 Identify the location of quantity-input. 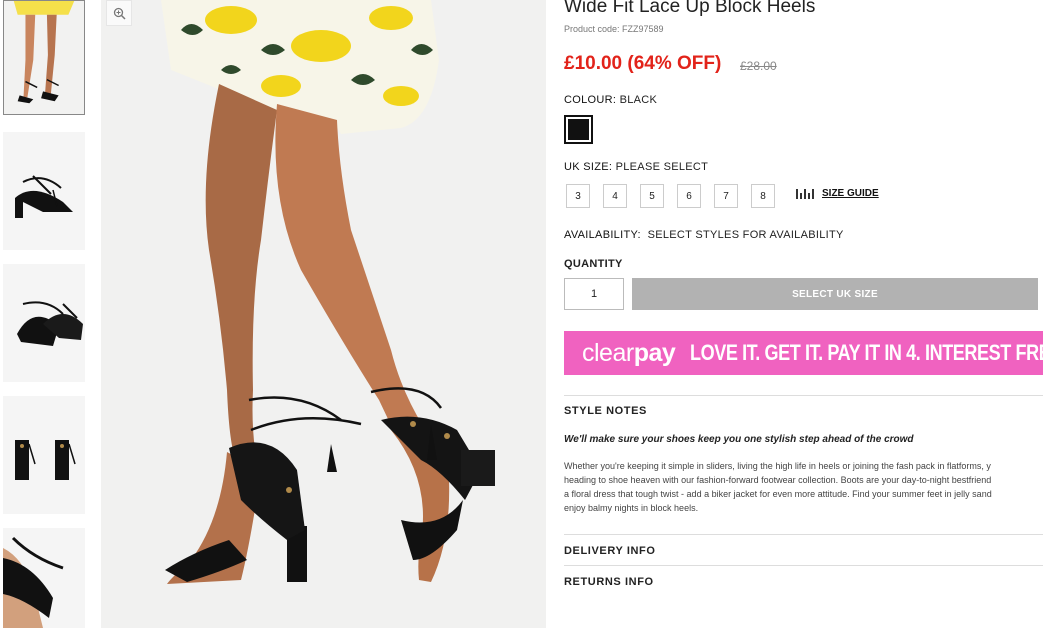
(594, 294).